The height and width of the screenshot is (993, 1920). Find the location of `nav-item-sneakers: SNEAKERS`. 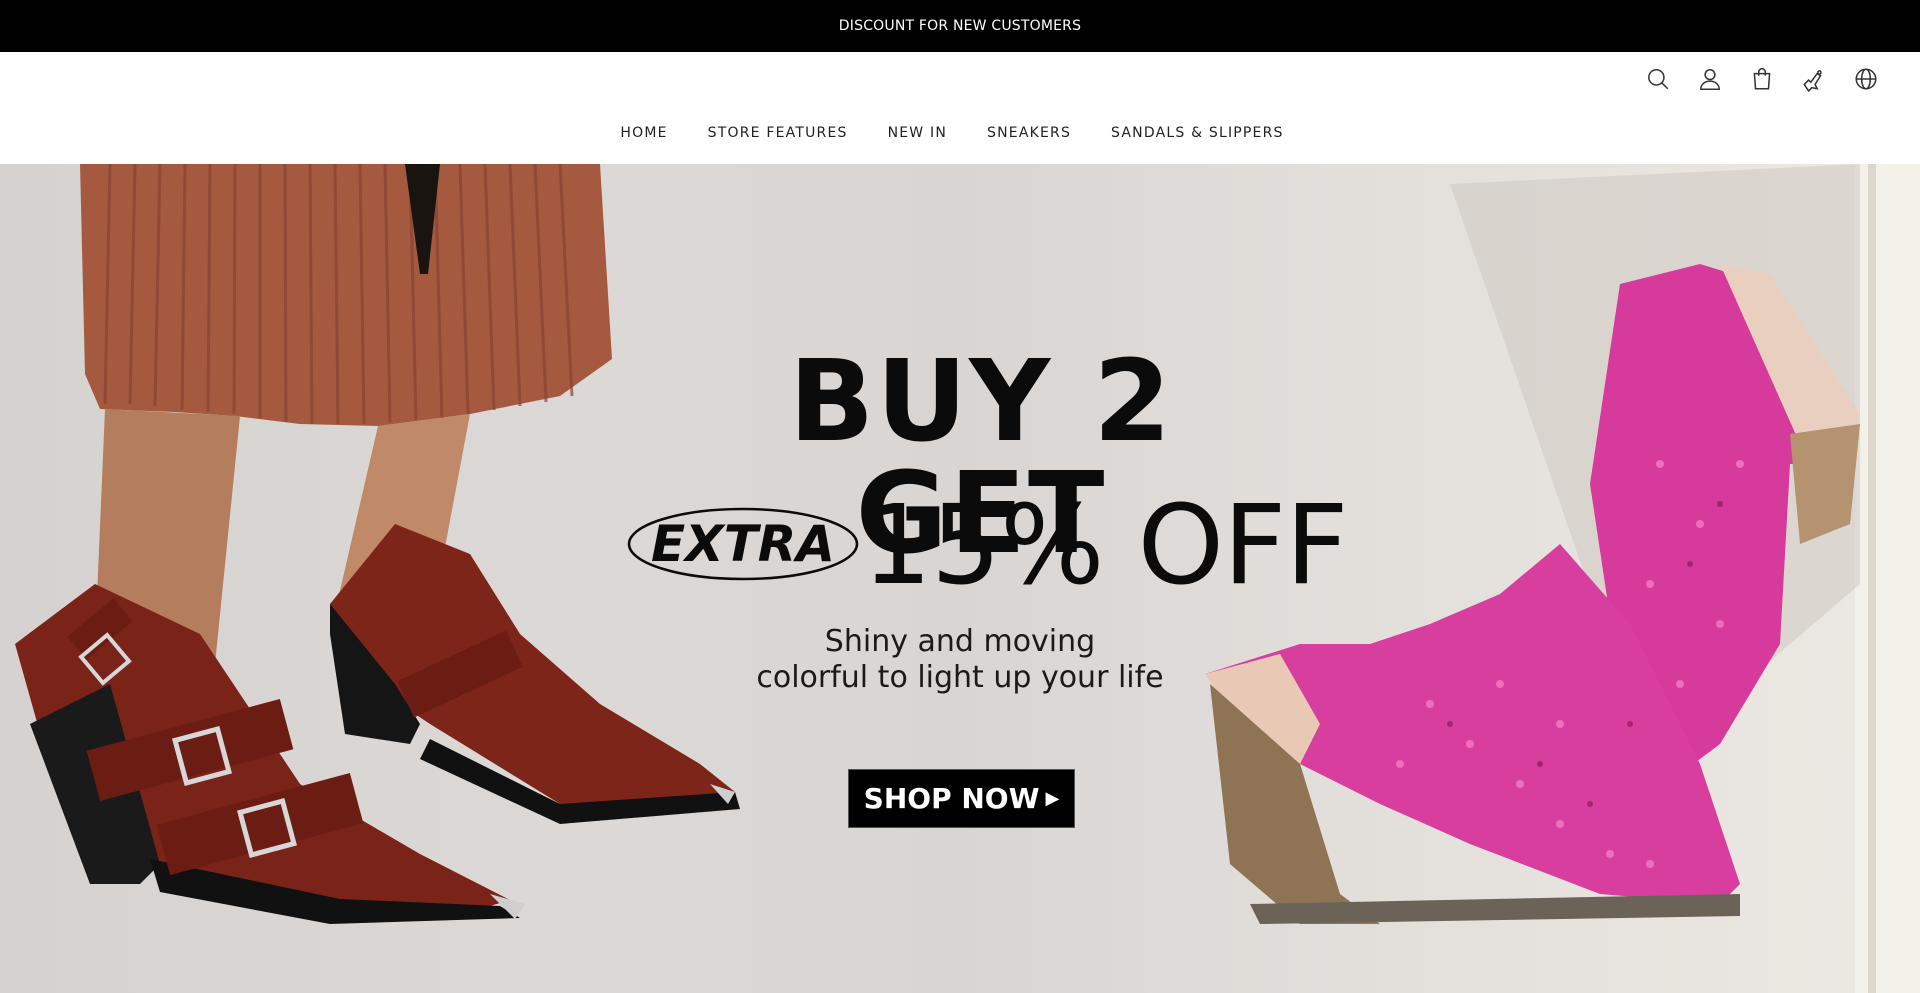

nav-item-sneakers: SNEAKERS is located at coordinates (1029, 133).